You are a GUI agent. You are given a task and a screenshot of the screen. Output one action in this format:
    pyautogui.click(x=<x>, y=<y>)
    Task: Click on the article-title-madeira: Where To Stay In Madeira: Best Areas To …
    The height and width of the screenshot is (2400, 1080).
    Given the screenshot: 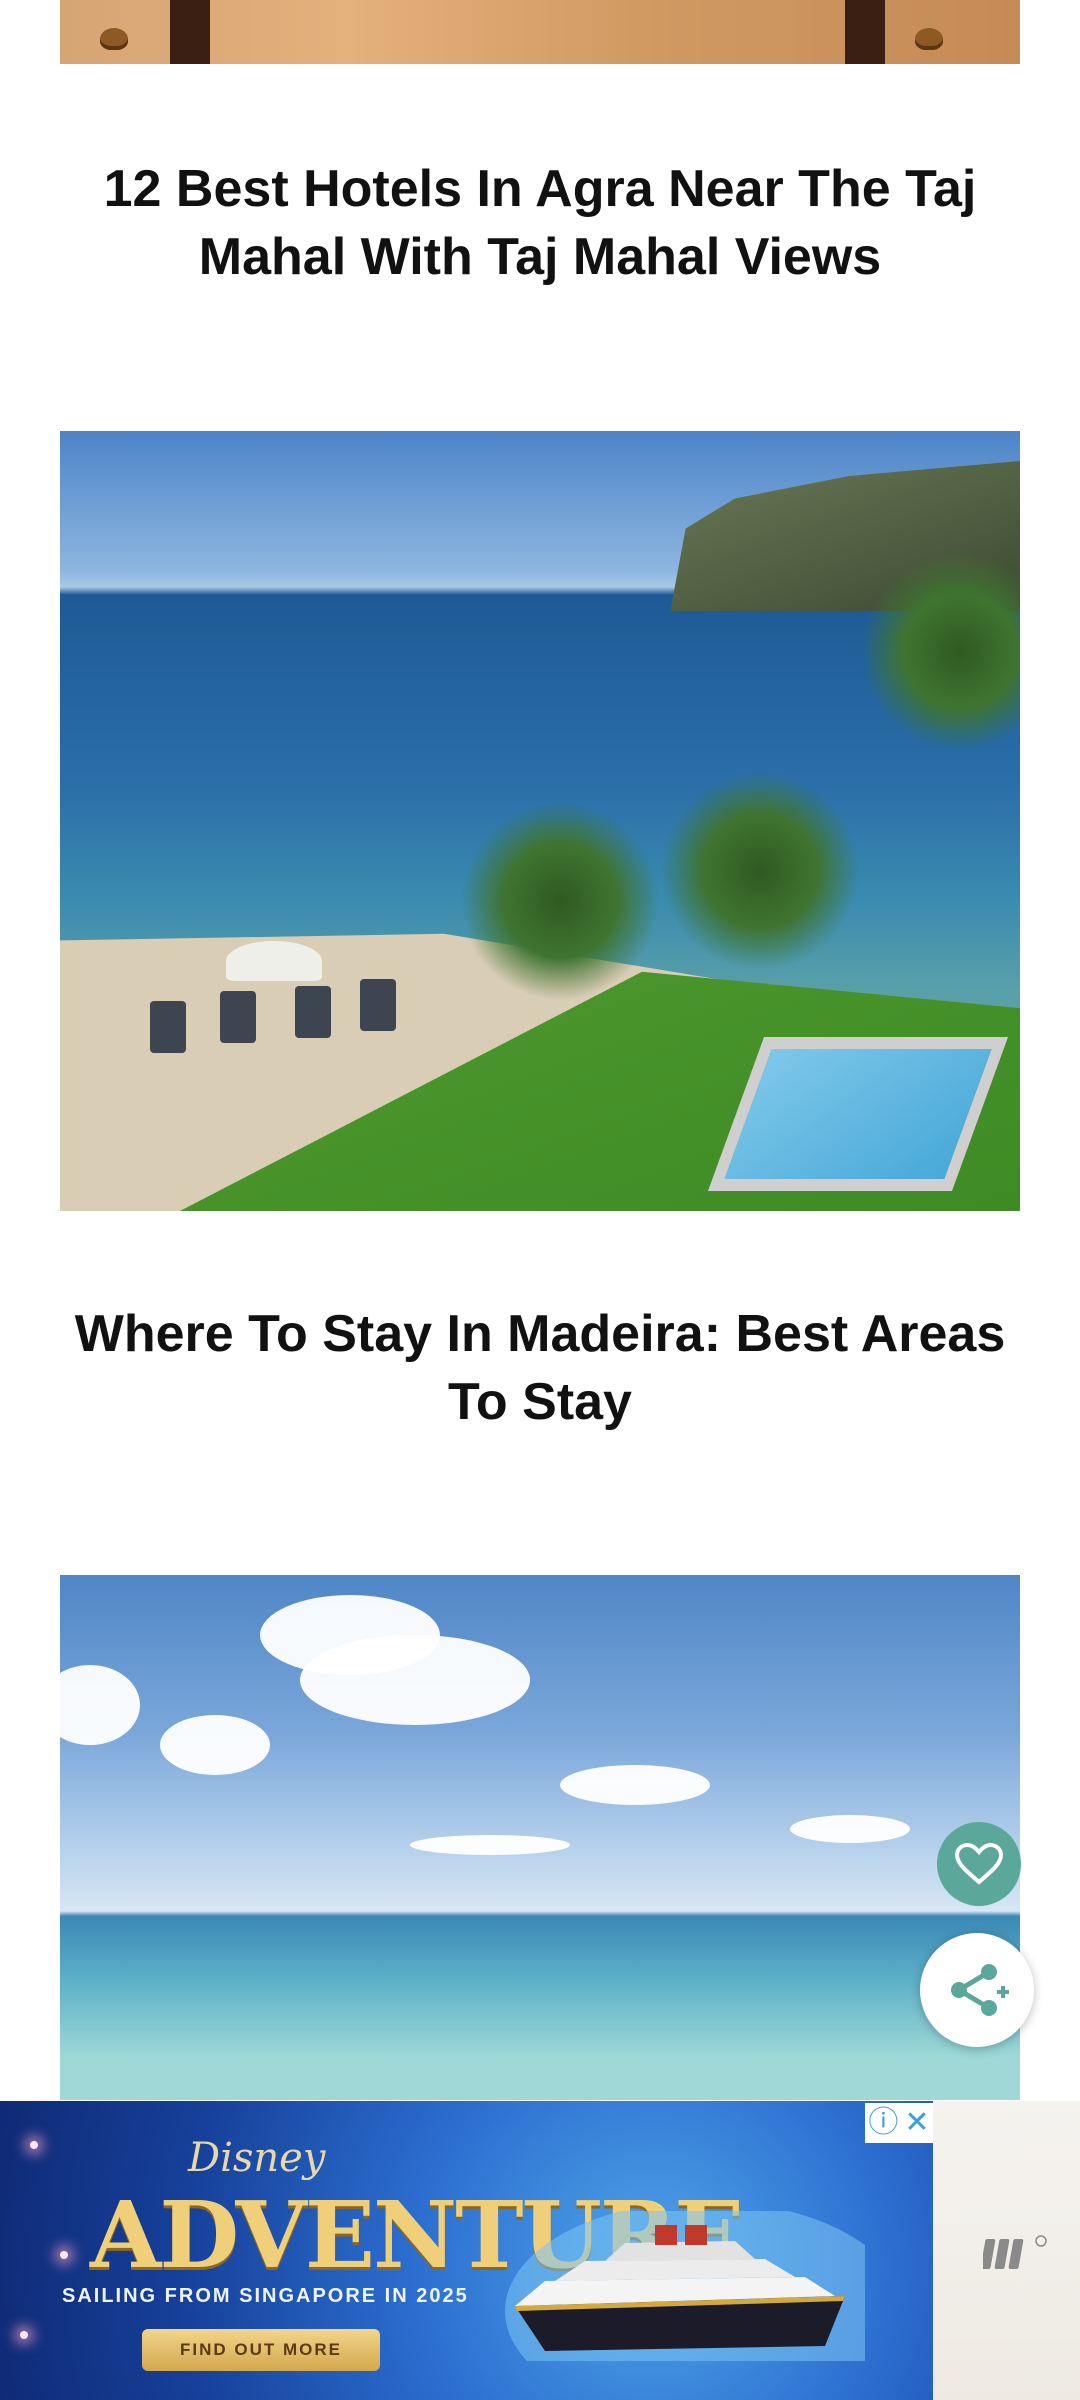 What is the action you would take?
    pyautogui.click(x=540, y=1368)
    